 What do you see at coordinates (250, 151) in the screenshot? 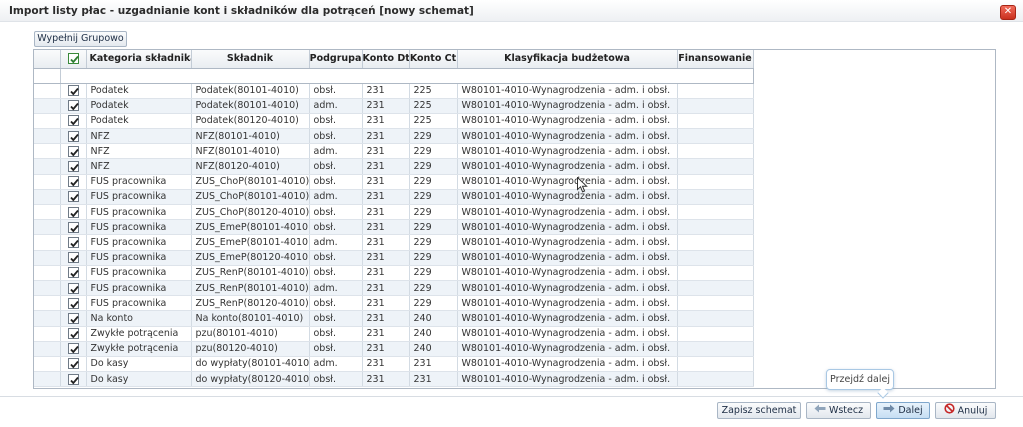
I see `component-cell: NFZ(80101-4010)` at bounding box center [250, 151].